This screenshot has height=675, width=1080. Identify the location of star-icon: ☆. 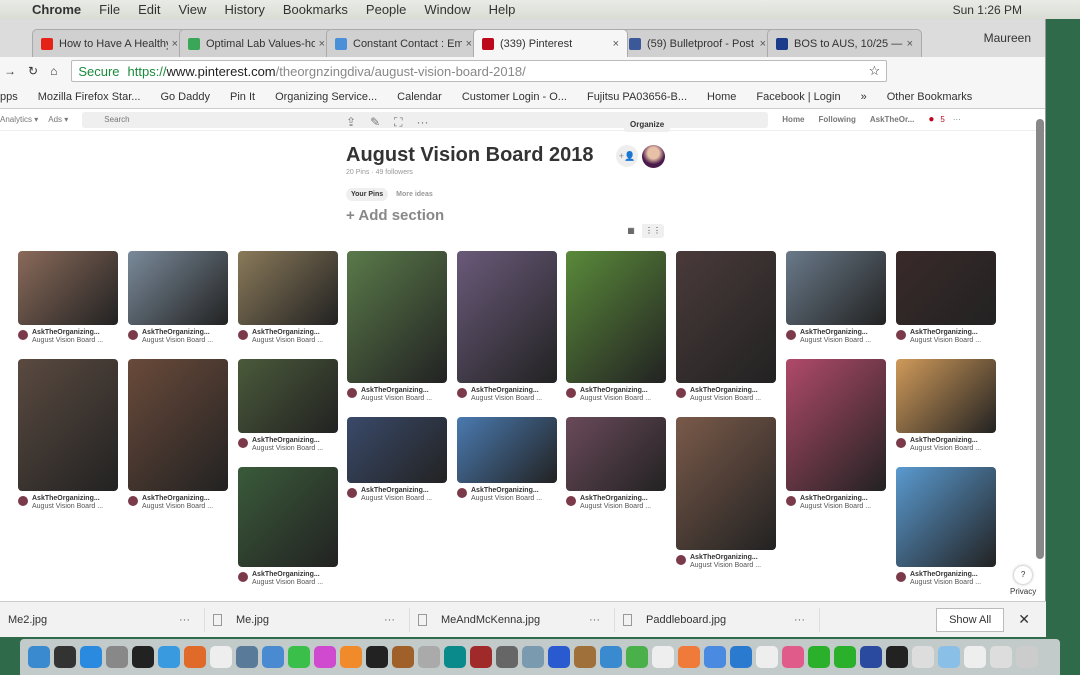
(875, 71).